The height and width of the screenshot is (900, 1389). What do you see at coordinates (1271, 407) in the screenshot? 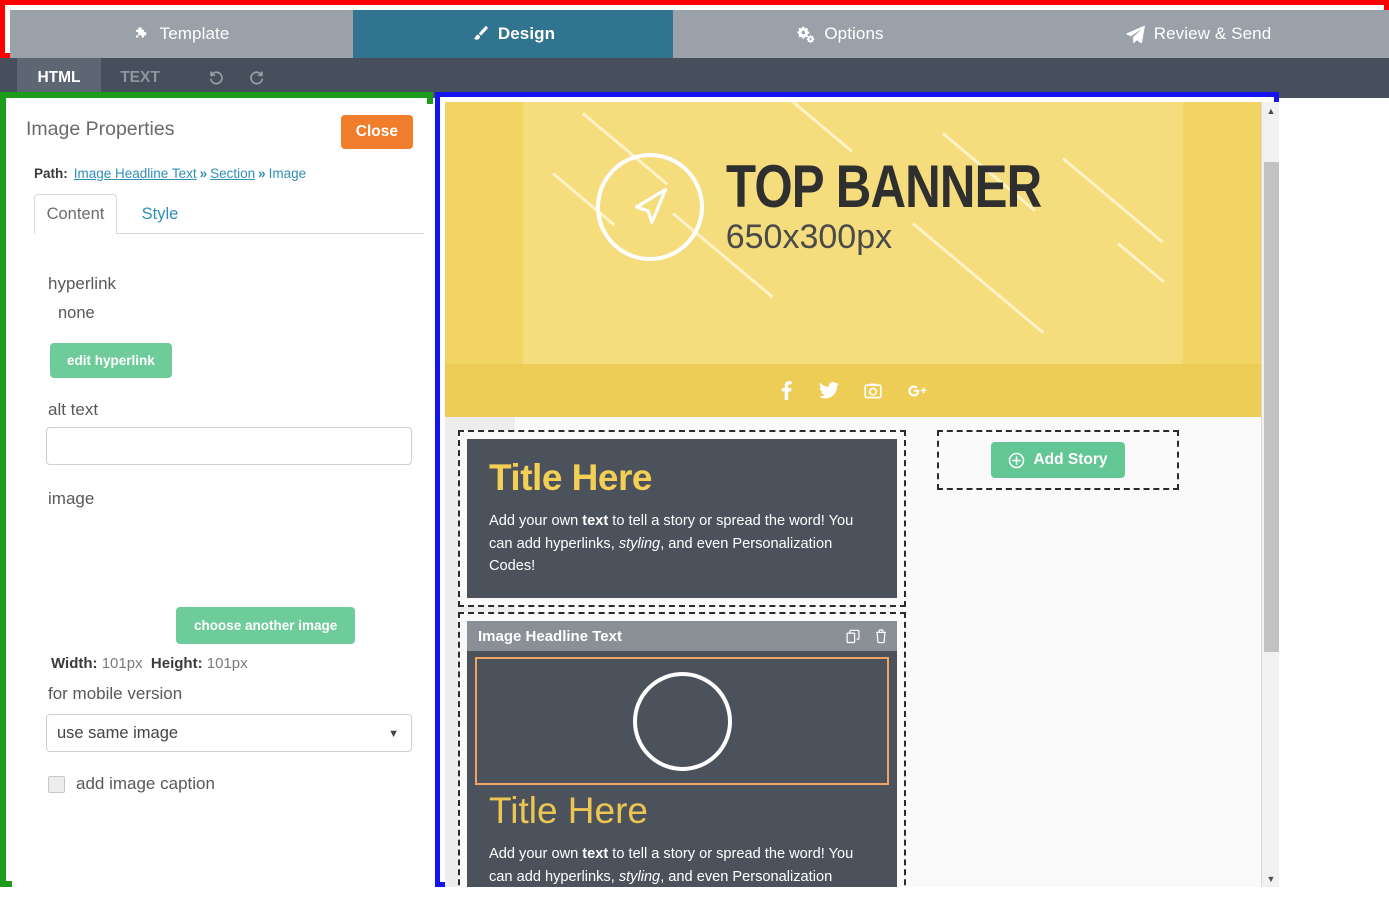
I see `scrollbar-thumb` at bounding box center [1271, 407].